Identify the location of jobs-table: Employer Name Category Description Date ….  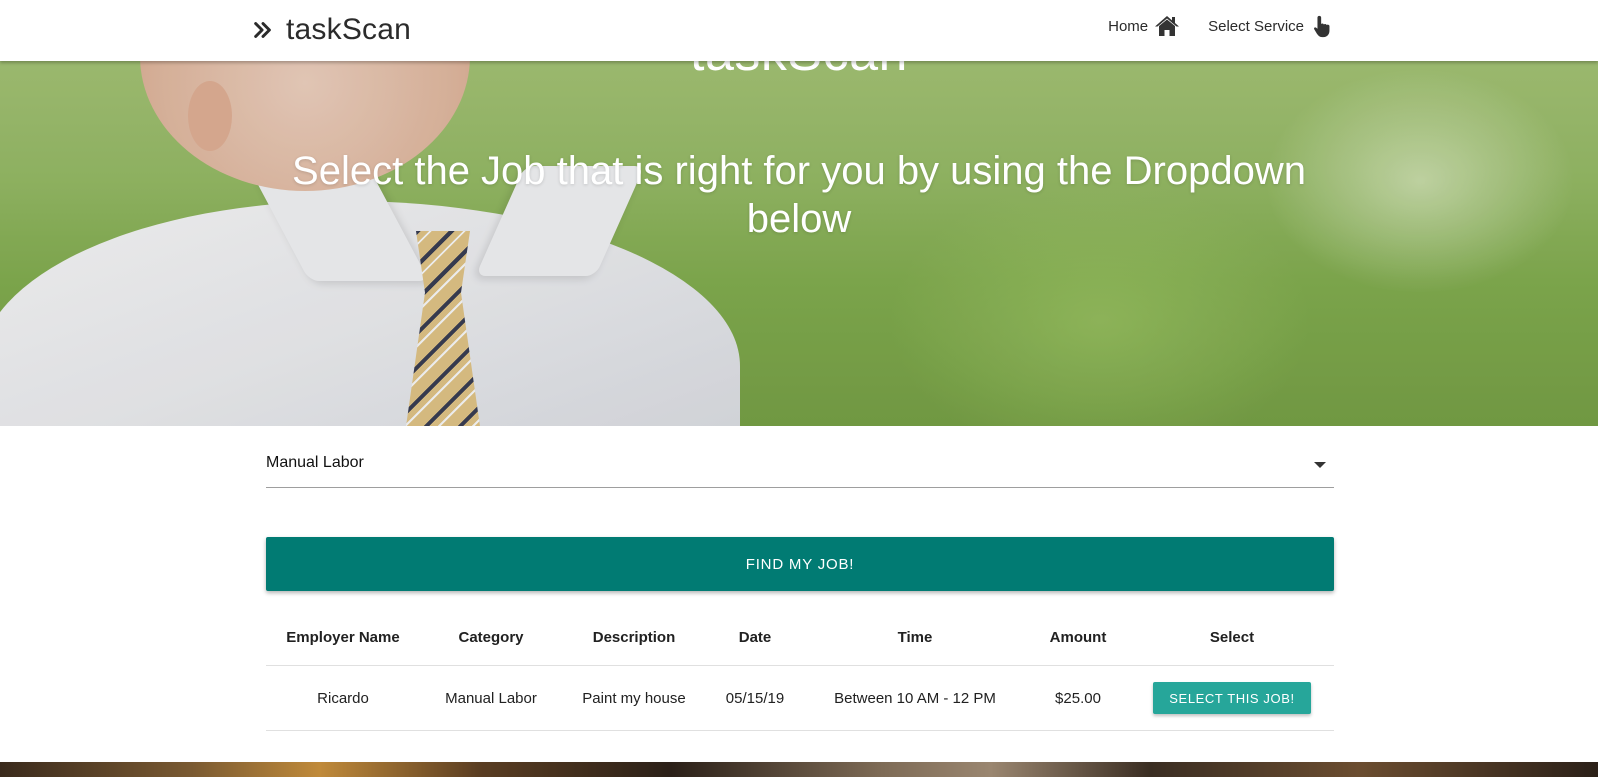
(800, 670).